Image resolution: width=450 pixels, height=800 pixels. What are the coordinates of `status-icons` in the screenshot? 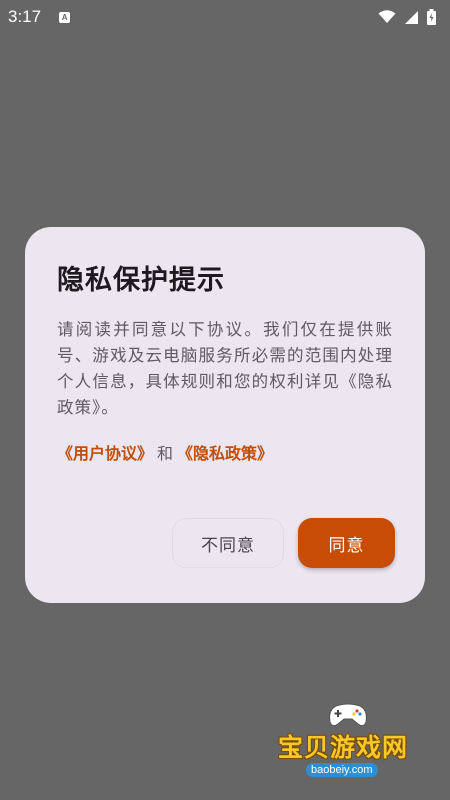 It's located at (407, 17).